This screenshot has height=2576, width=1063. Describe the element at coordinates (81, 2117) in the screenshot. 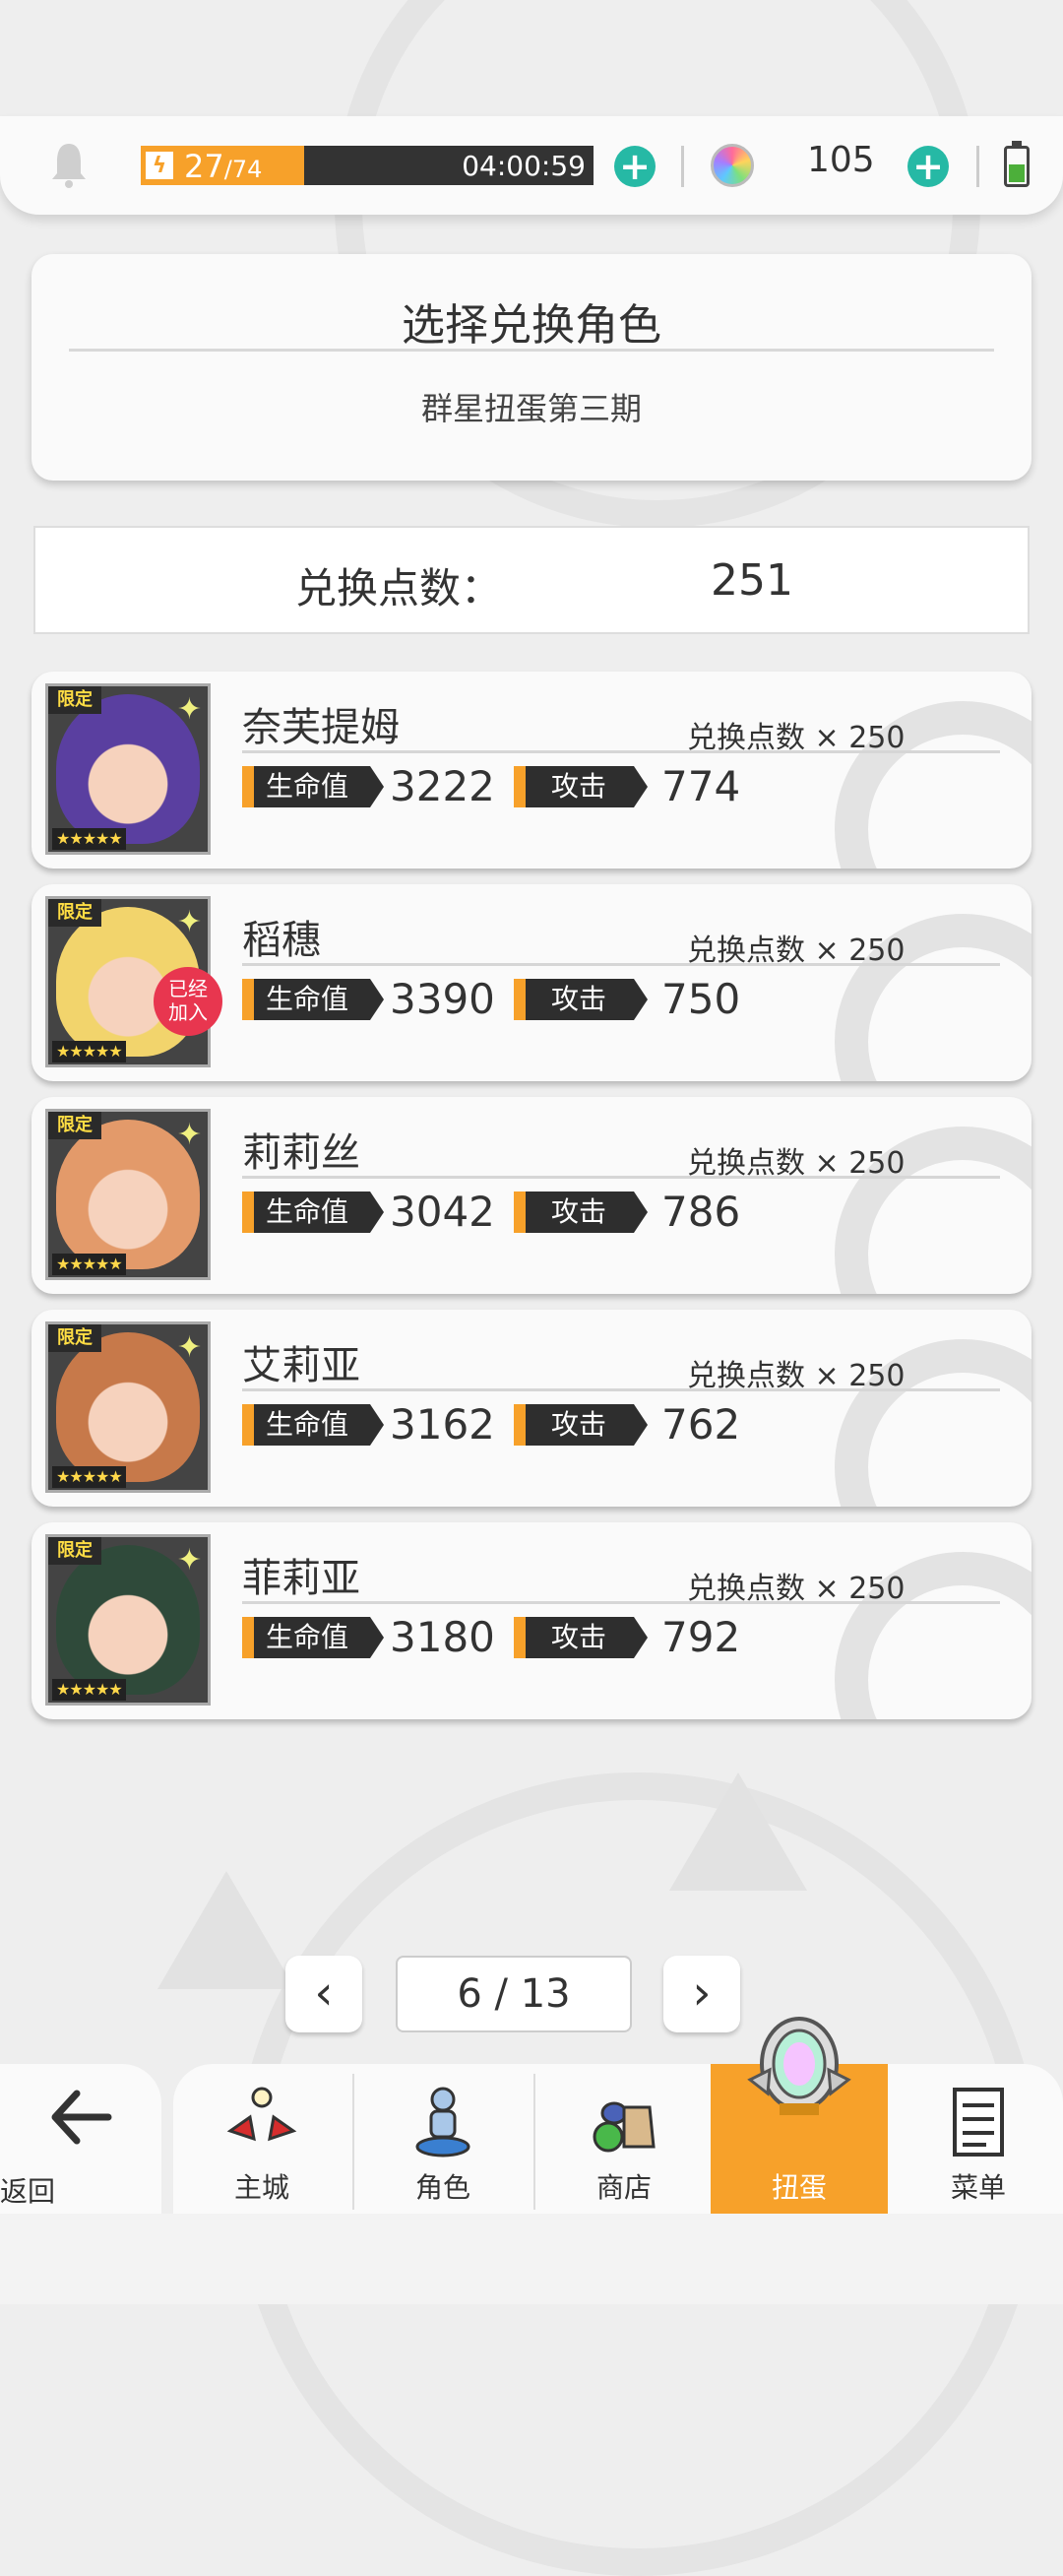

I see `back-arrow-icon` at that location.